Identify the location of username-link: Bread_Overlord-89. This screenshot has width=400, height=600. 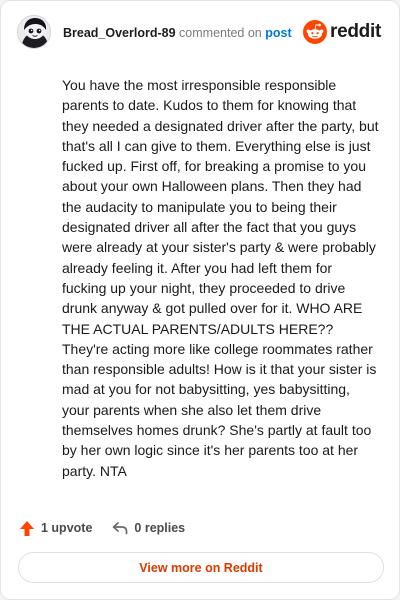
(119, 33).